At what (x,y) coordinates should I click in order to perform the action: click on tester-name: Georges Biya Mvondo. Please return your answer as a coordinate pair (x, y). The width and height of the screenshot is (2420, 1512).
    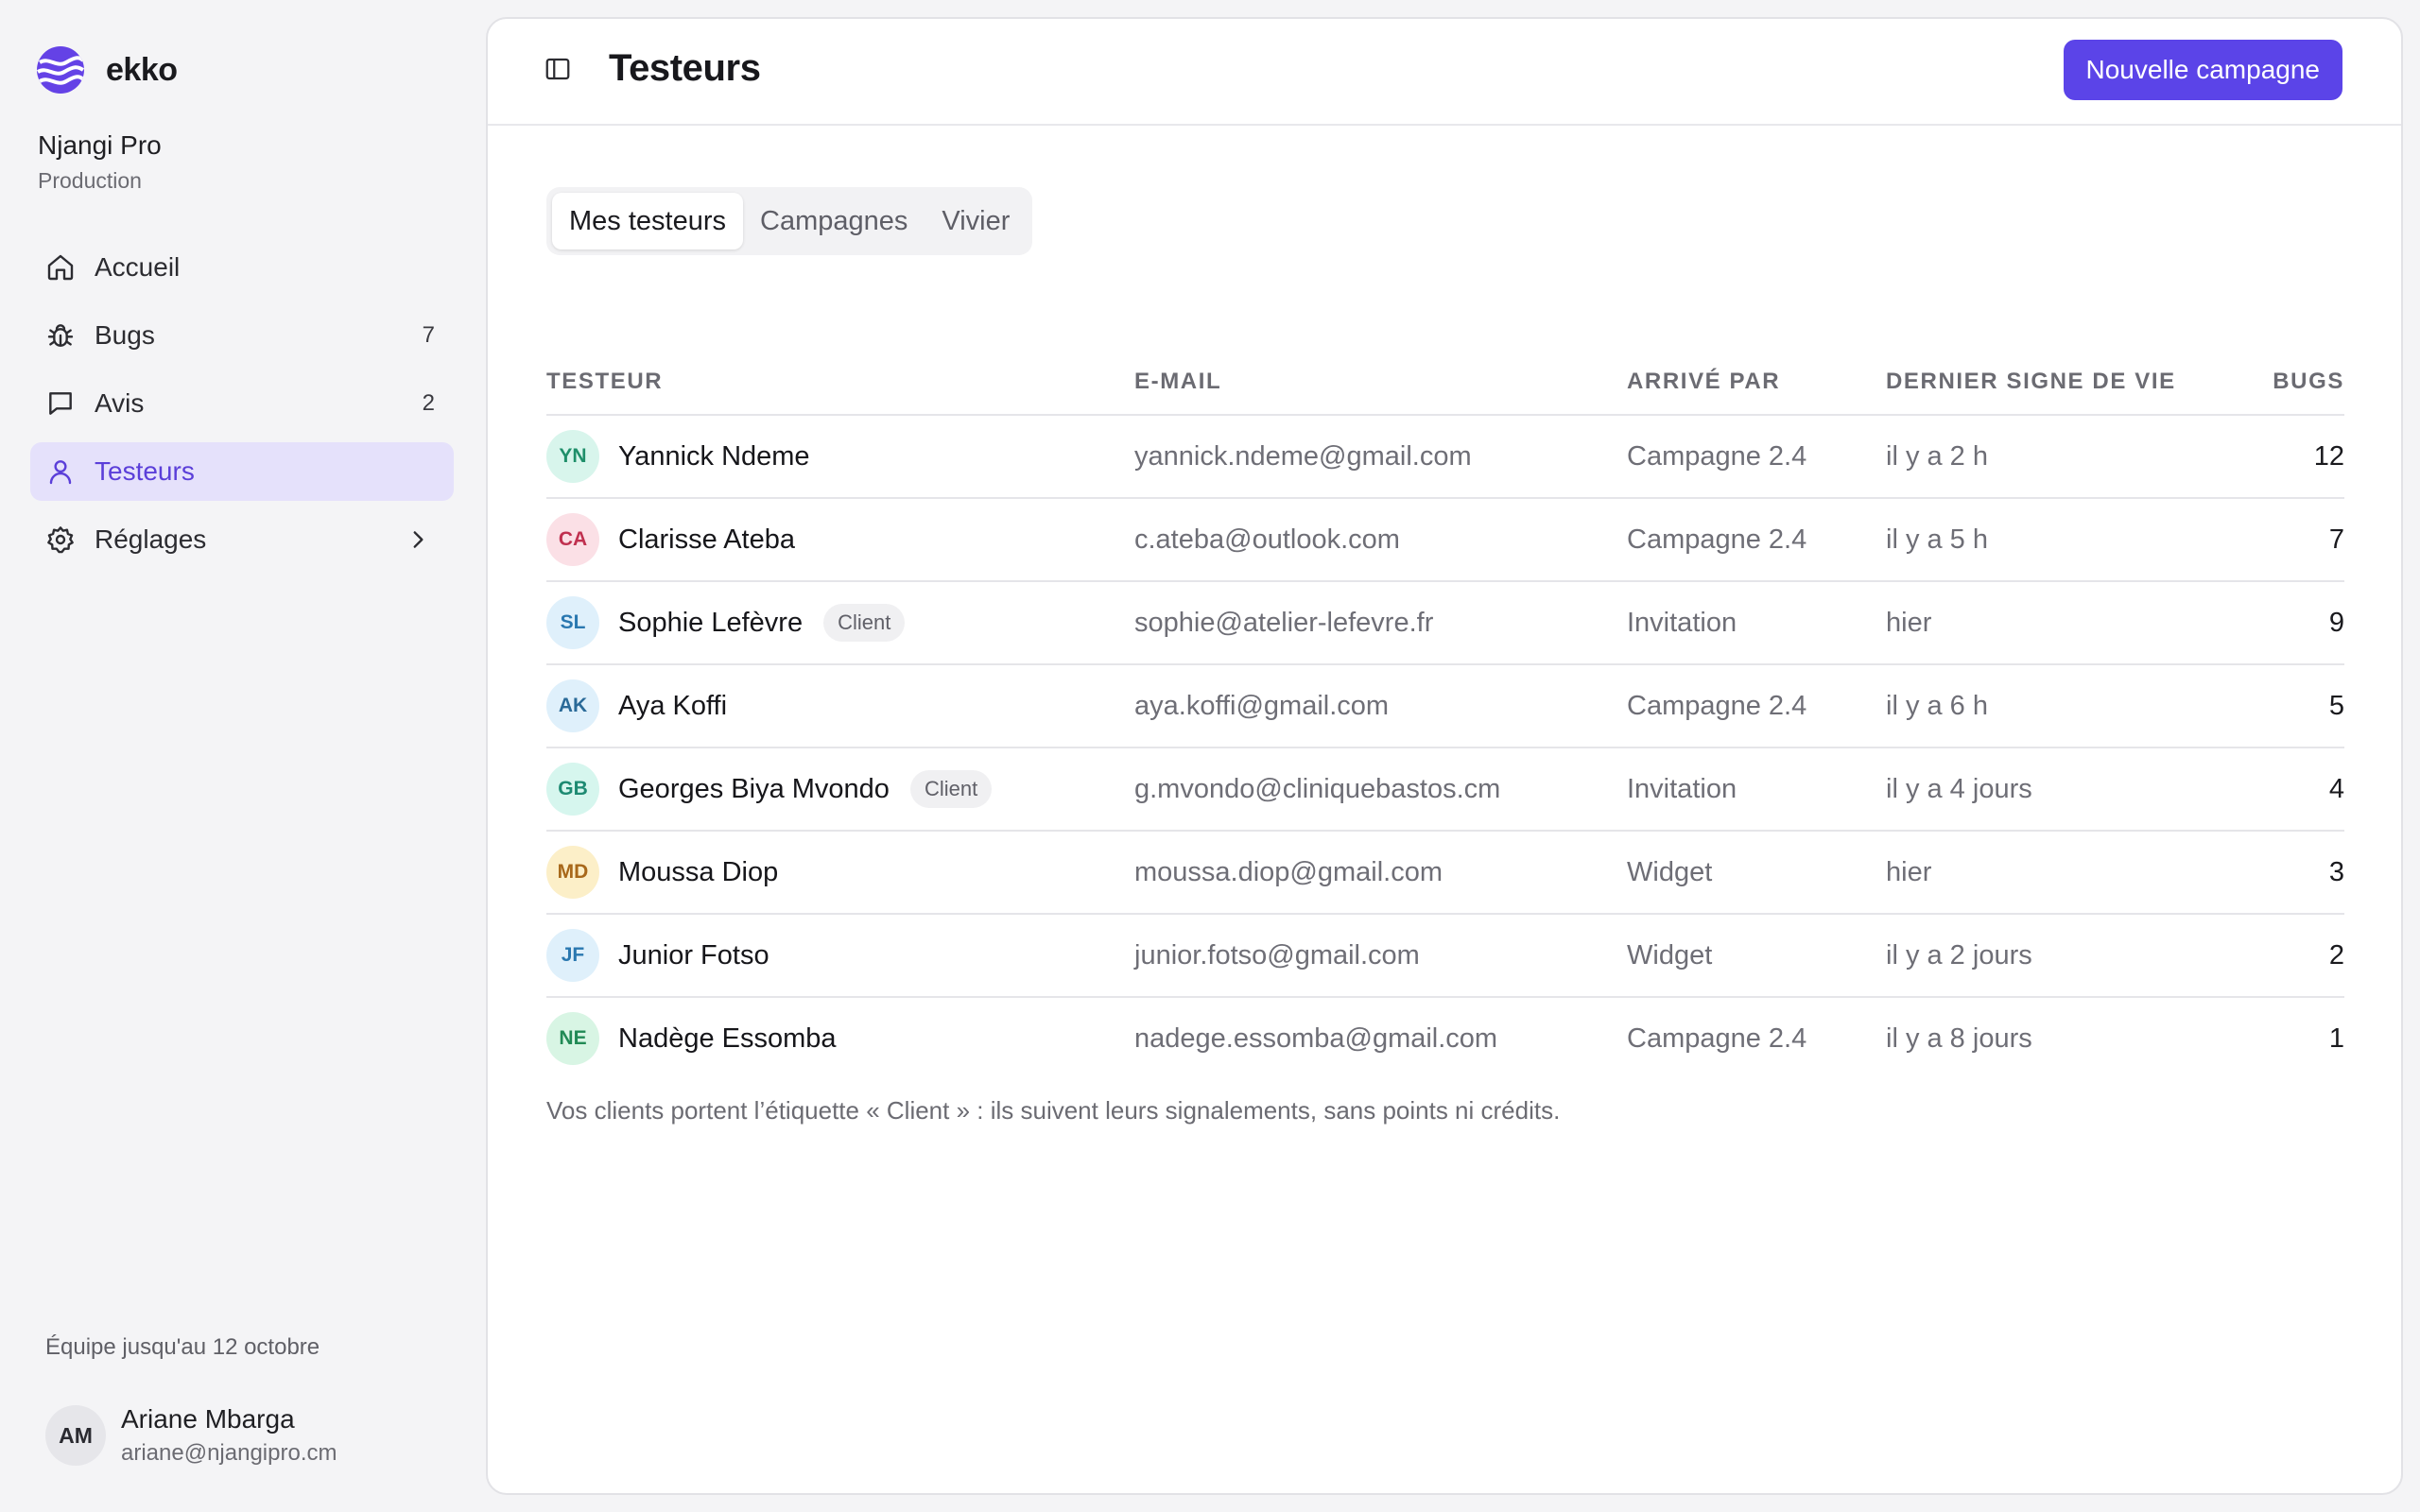
    Looking at the image, I should click on (754, 788).